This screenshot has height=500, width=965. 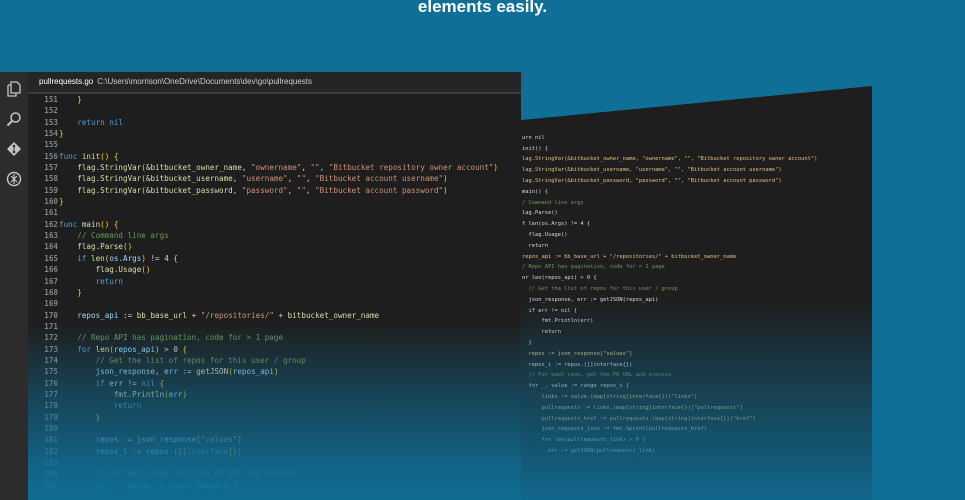 What do you see at coordinates (51, 111) in the screenshot?
I see `line-number: 152` at bounding box center [51, 111].